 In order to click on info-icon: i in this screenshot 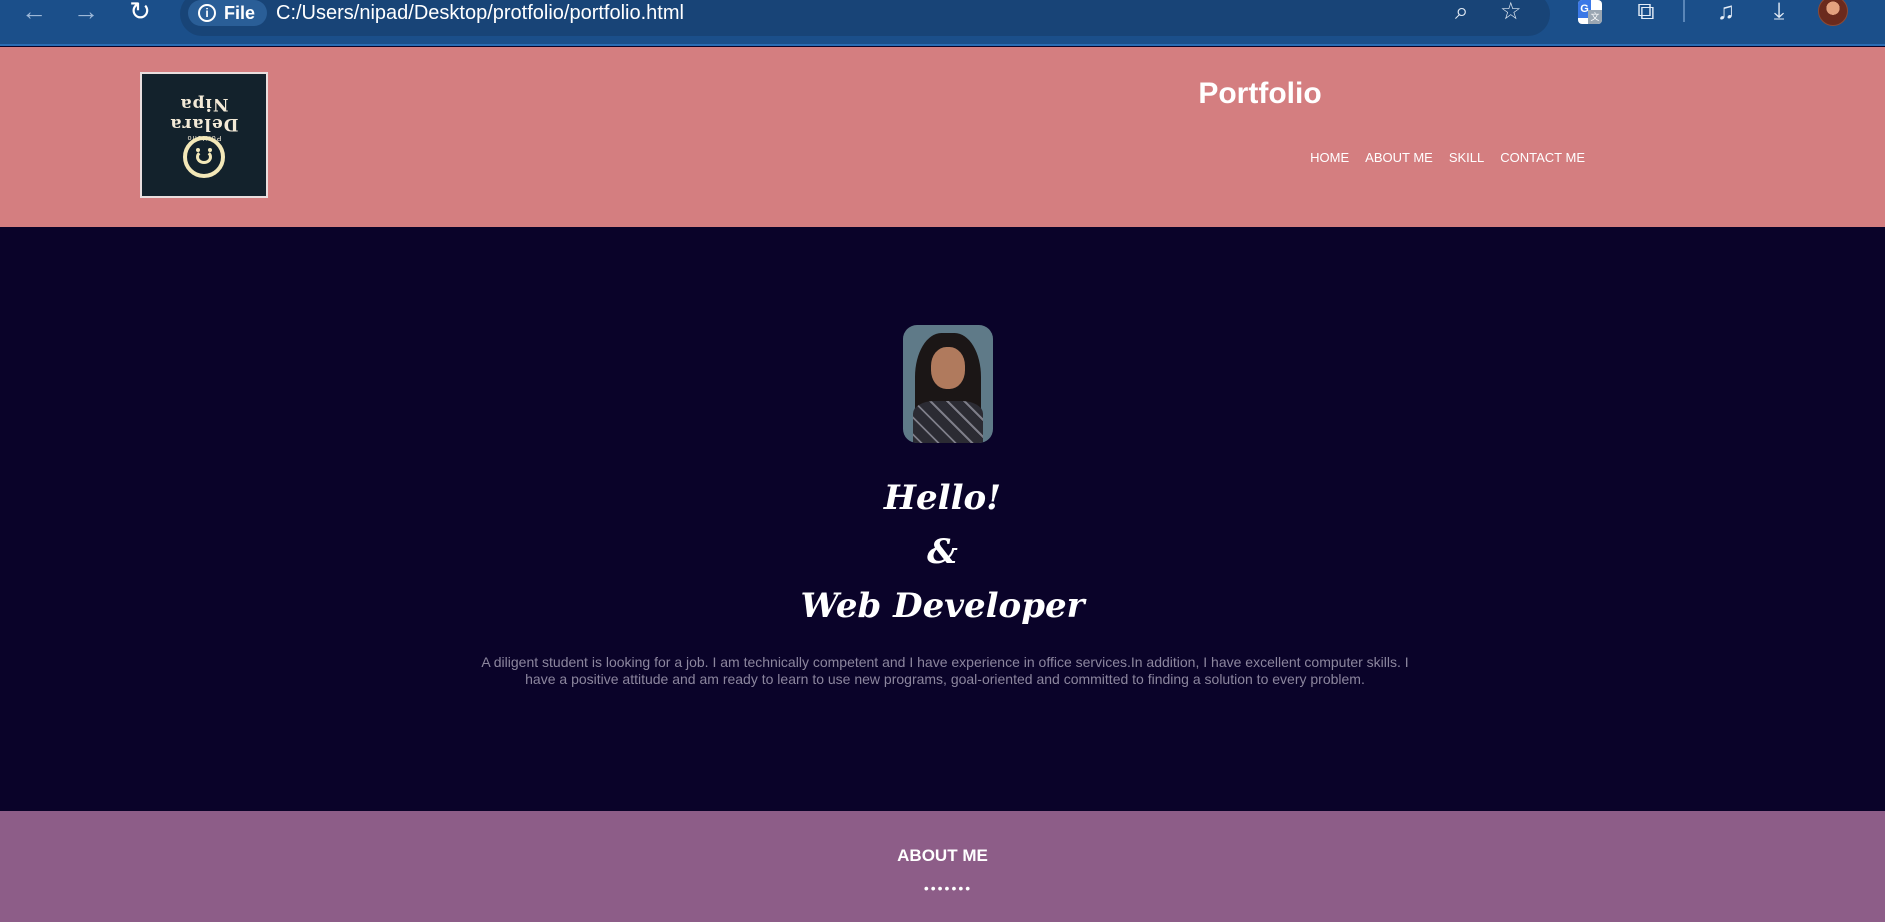, I will do `click(207, 13)`.